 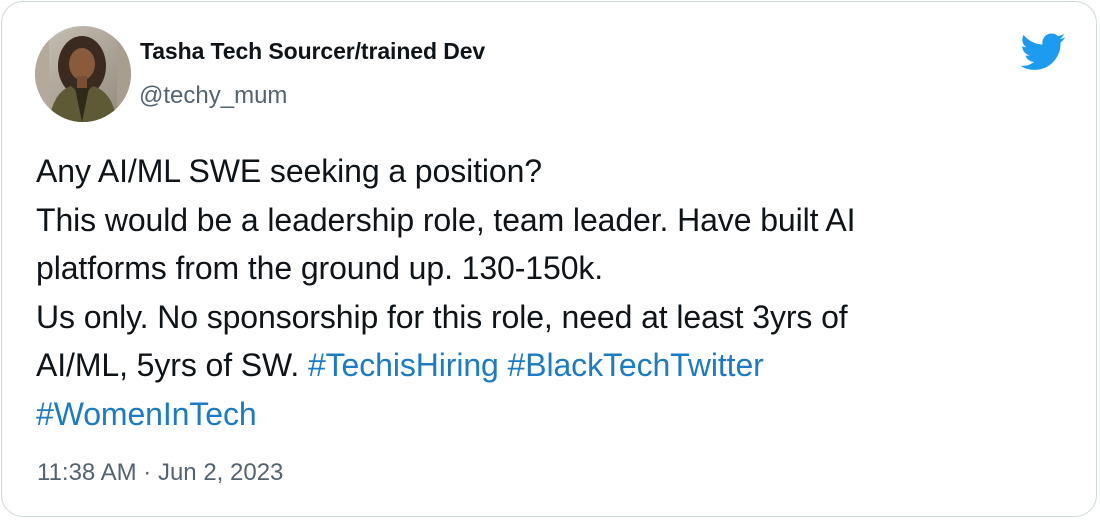 I want to click on twitter-bird-icon, so click(x=1043, y=52).